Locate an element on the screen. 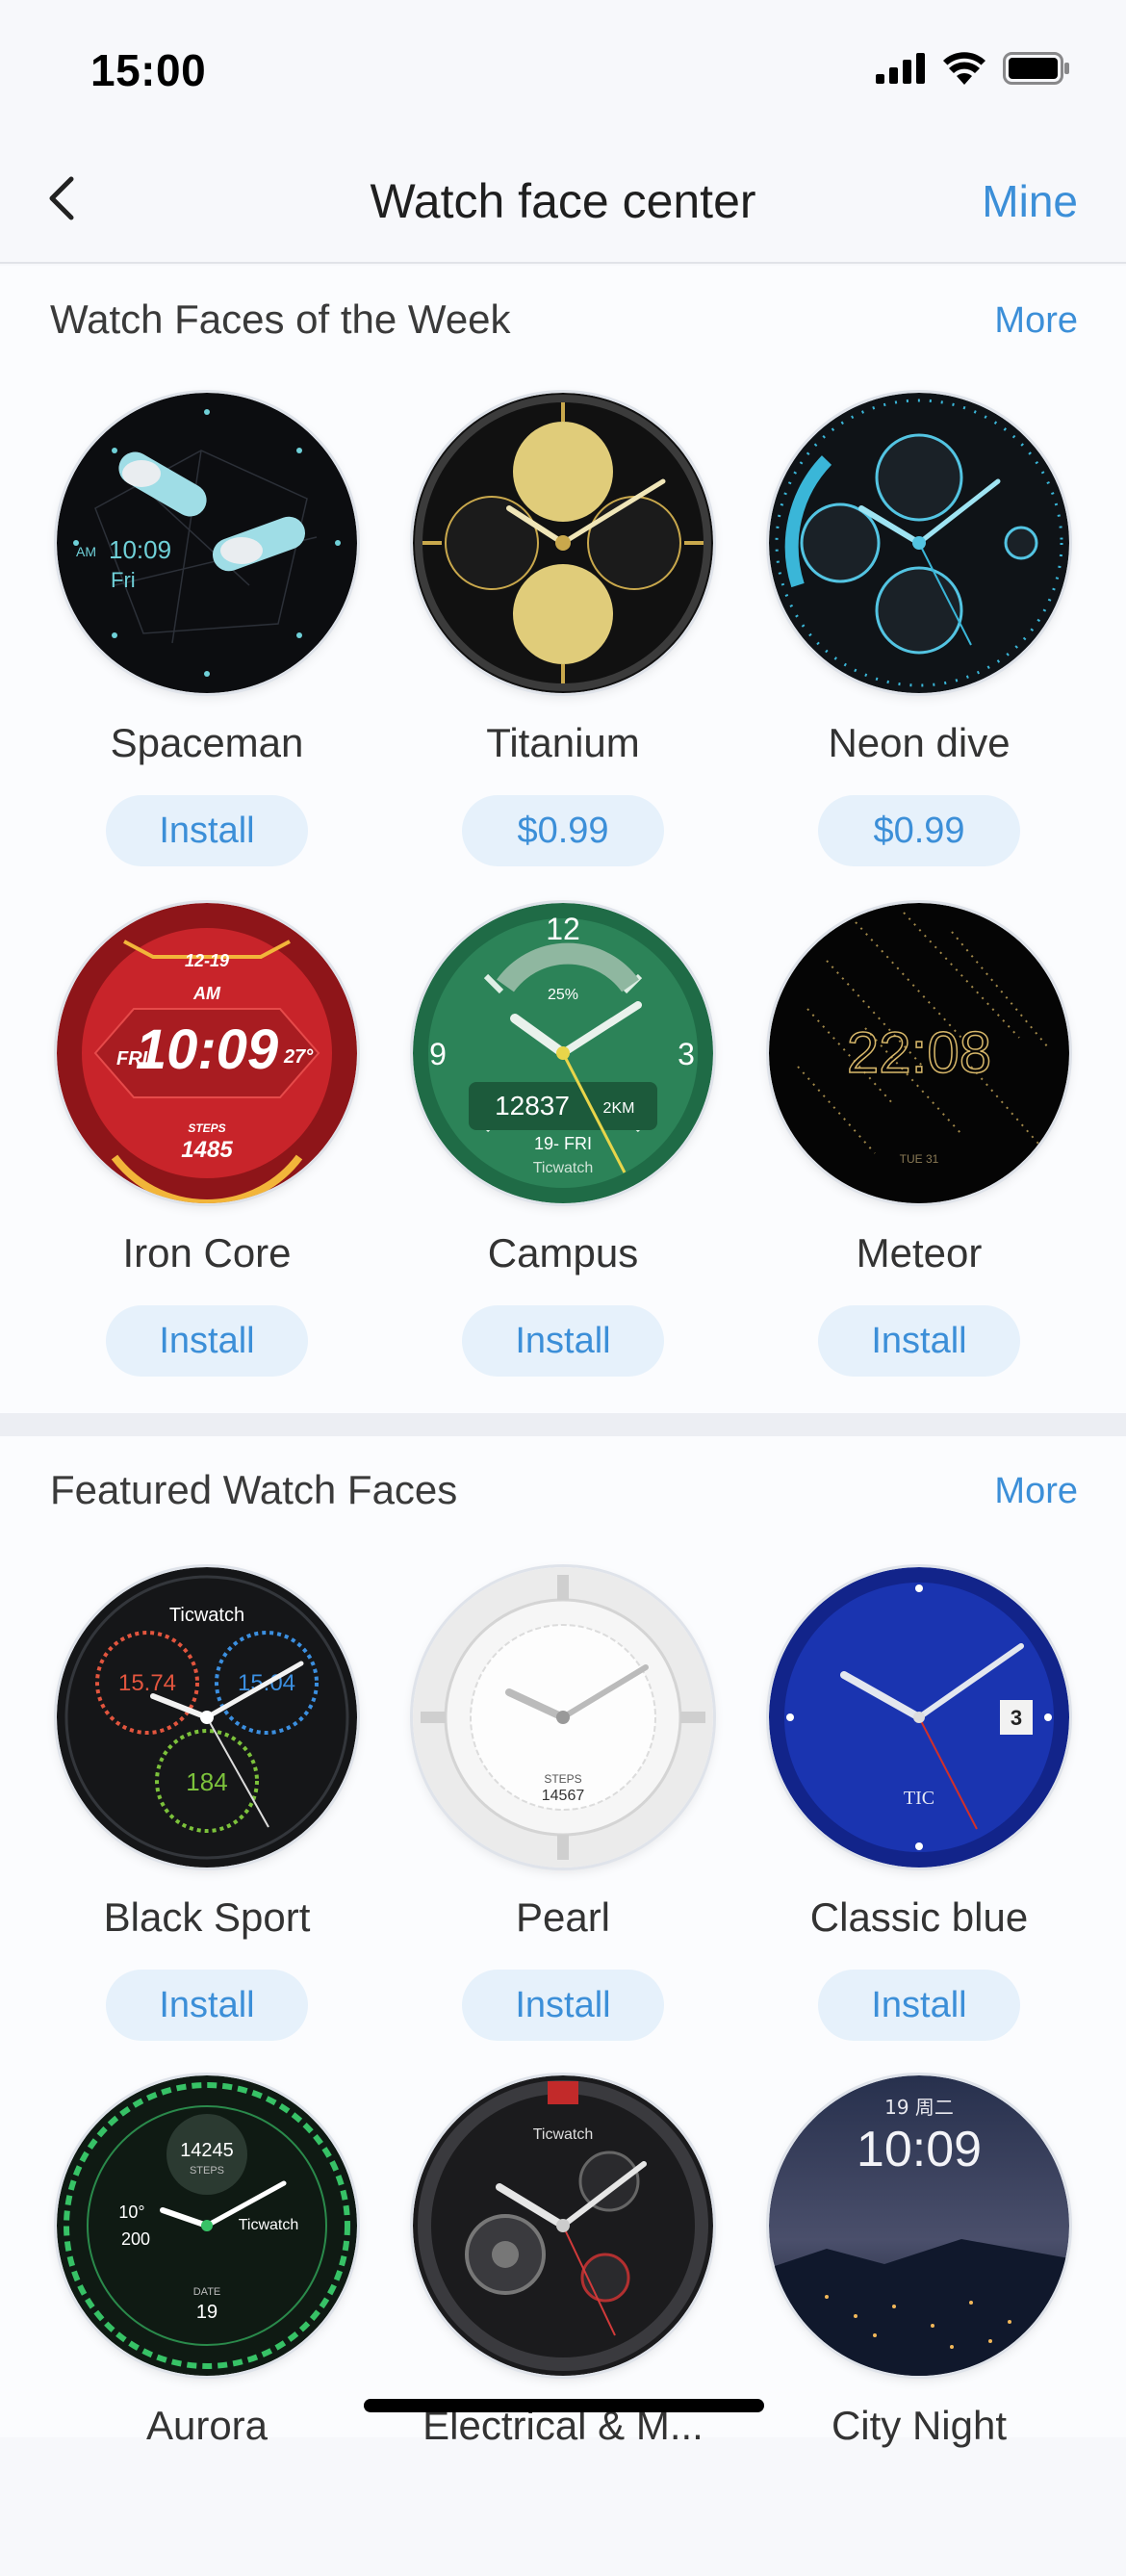  watch-face-card: STEPS 14567 Pearl Install is located at coordinates (563, 1818).